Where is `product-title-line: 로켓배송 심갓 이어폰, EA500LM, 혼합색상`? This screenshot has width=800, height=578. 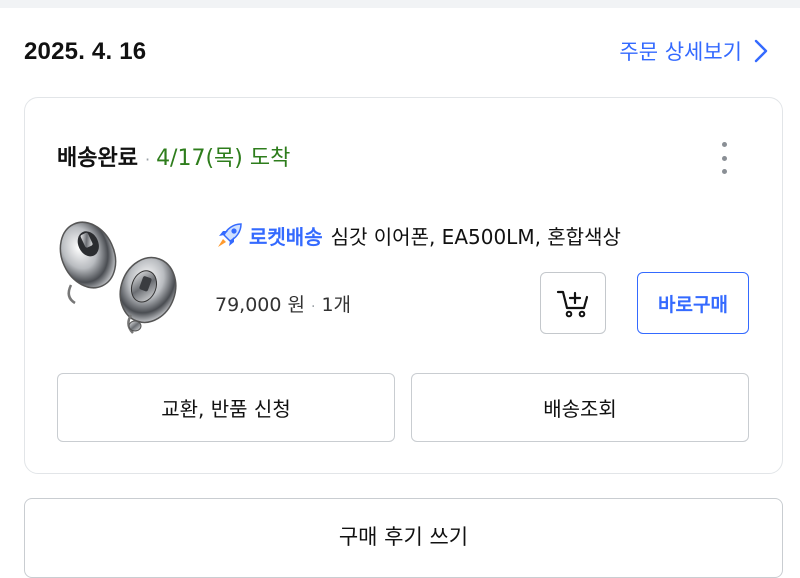 product-title-line: 로켓배송 심갓 이어폰, EA500LM, 혼합색상 is located at coordinates (418, 235).